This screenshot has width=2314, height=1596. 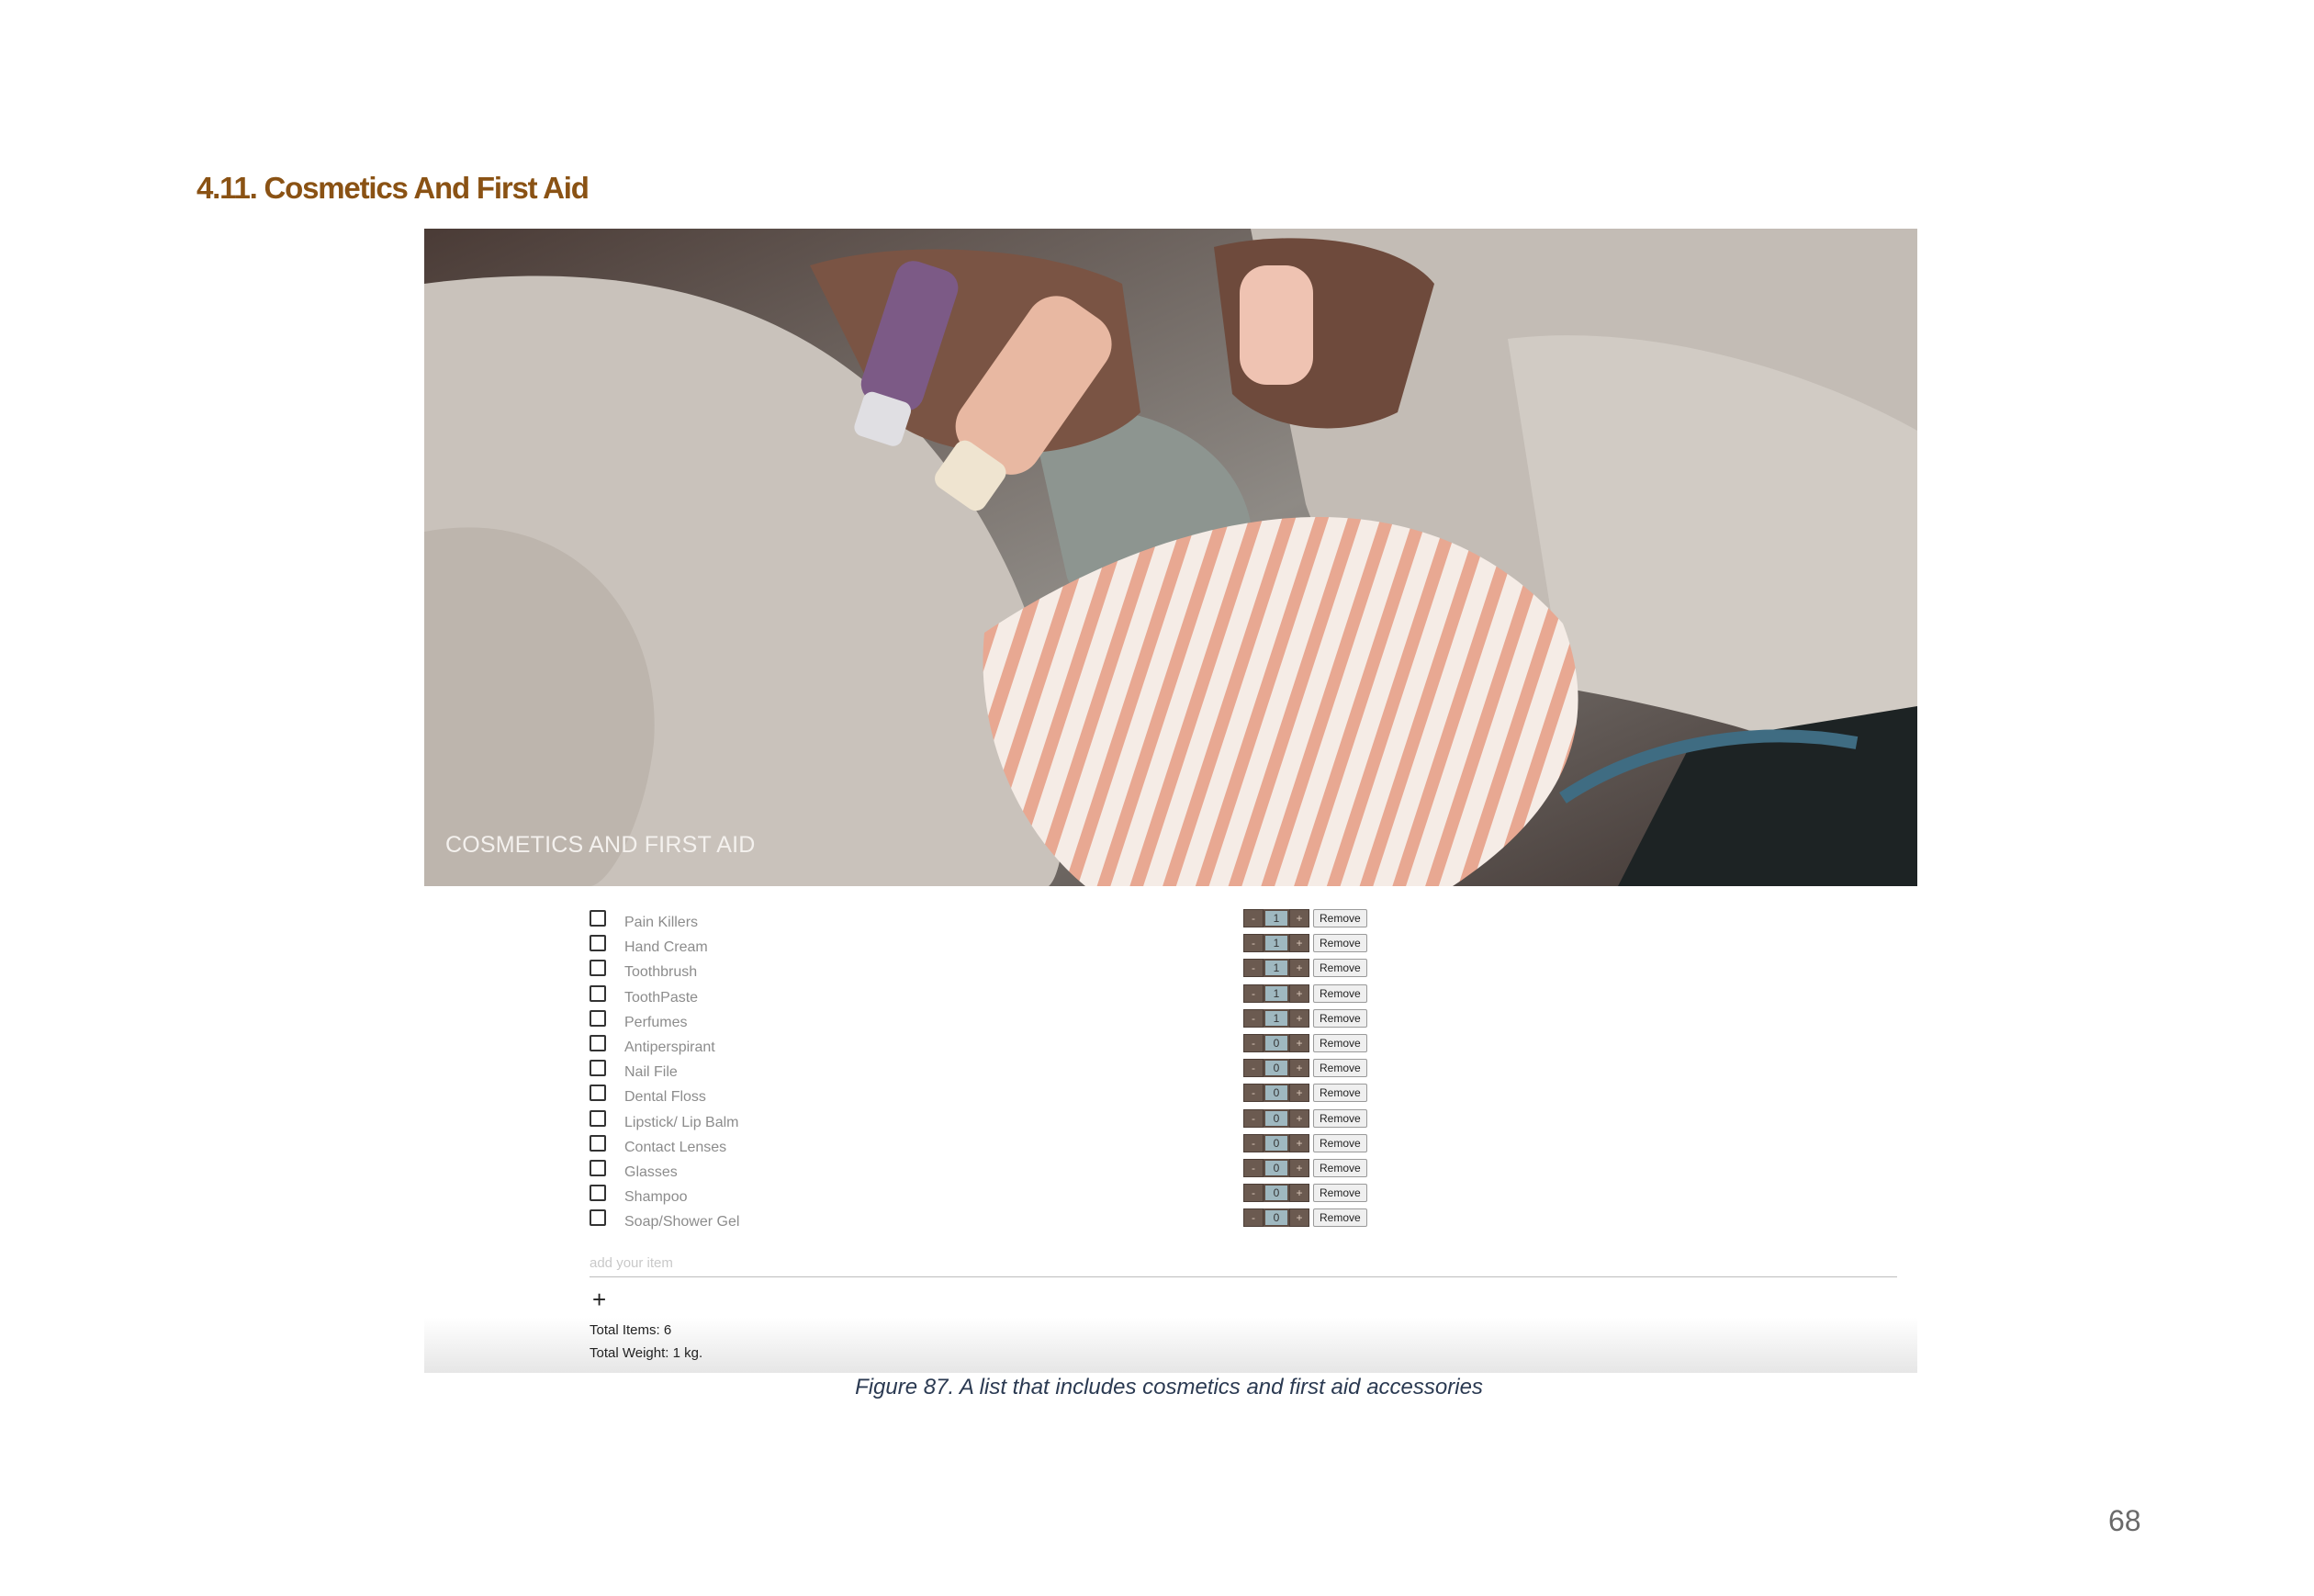 What do you see at coordinates (665, 1097) in the screenshot?
I see `item-label: Dental Floss` at bounding box center [665, 1097].